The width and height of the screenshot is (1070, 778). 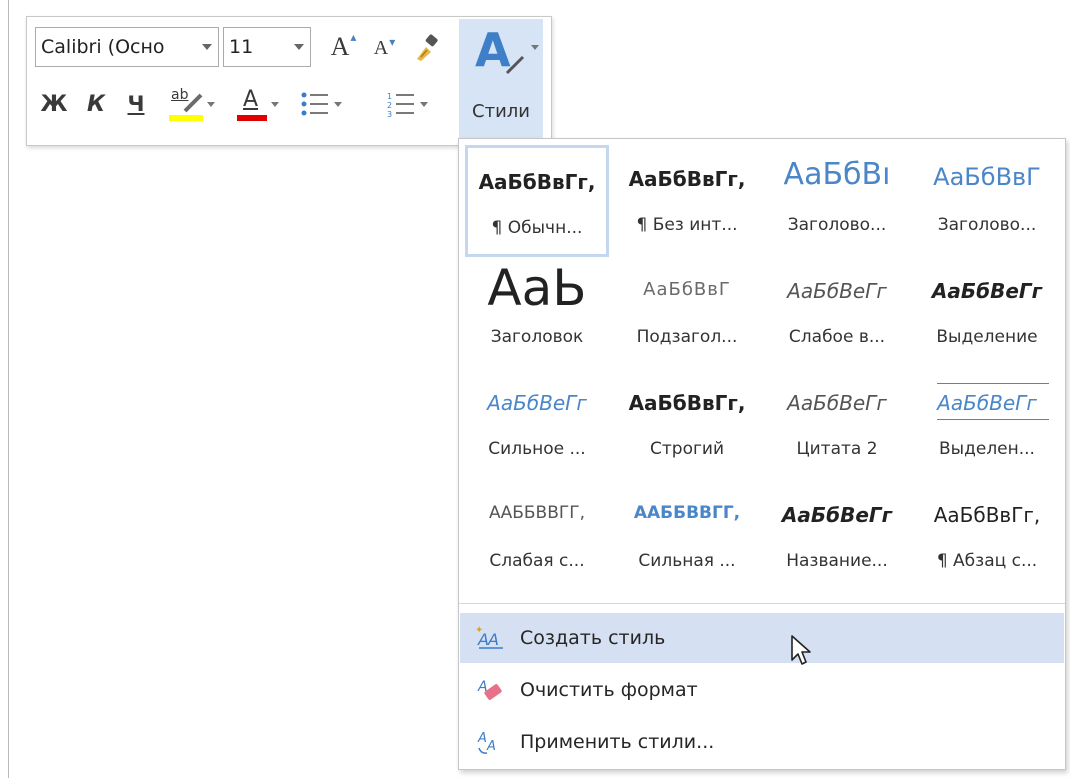 I want to click on svg-text: 2, so click(x=389, y=105).